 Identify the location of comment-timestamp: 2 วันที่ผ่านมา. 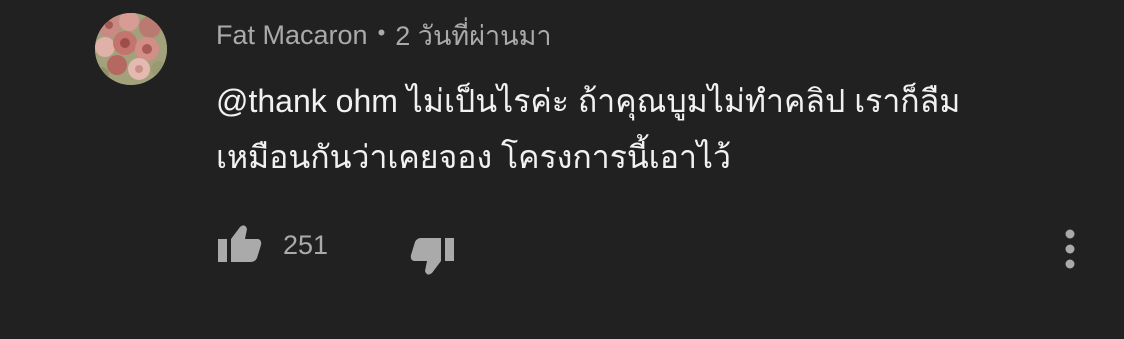
(473, 35).